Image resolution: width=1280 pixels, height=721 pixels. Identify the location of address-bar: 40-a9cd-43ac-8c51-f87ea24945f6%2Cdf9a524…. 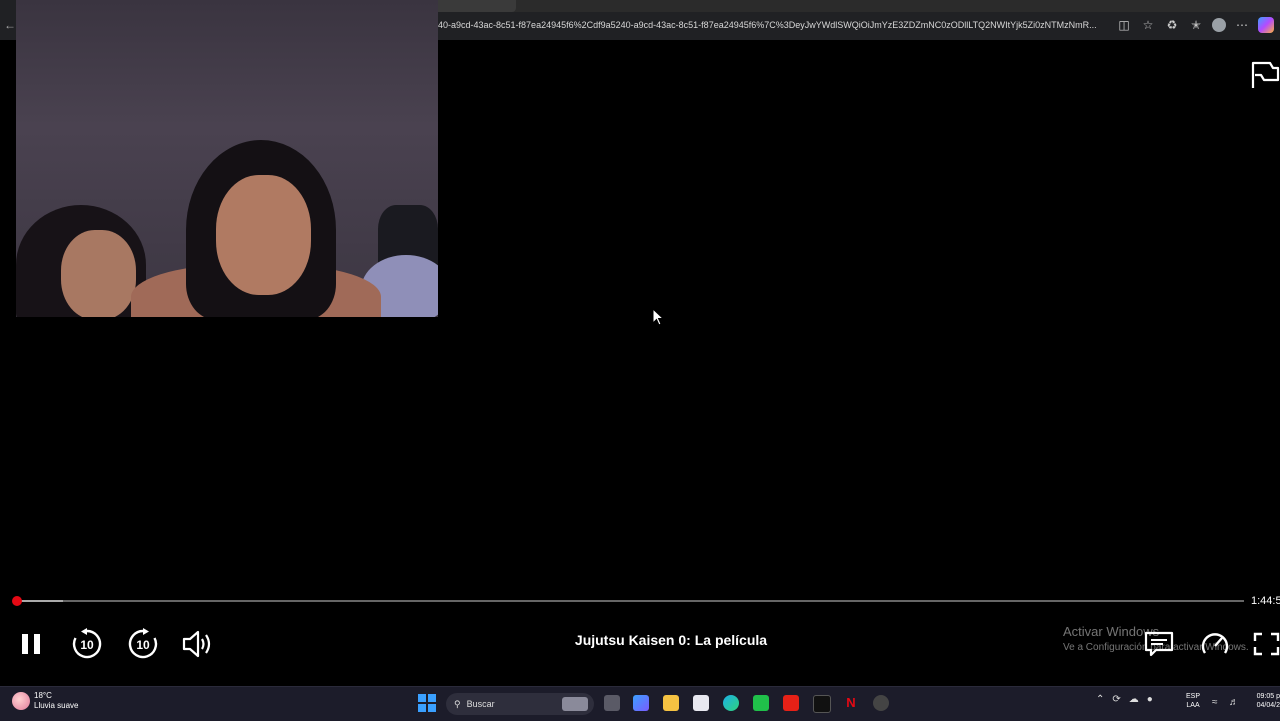
(788, 25).